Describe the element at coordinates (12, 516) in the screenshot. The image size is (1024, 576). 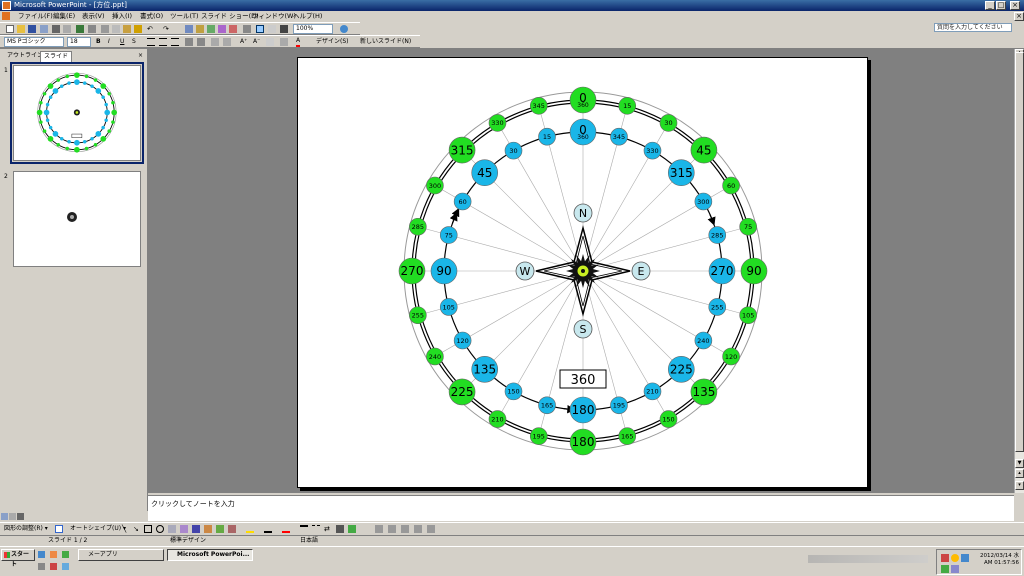
I see `slide-sorter-icon` at that location.